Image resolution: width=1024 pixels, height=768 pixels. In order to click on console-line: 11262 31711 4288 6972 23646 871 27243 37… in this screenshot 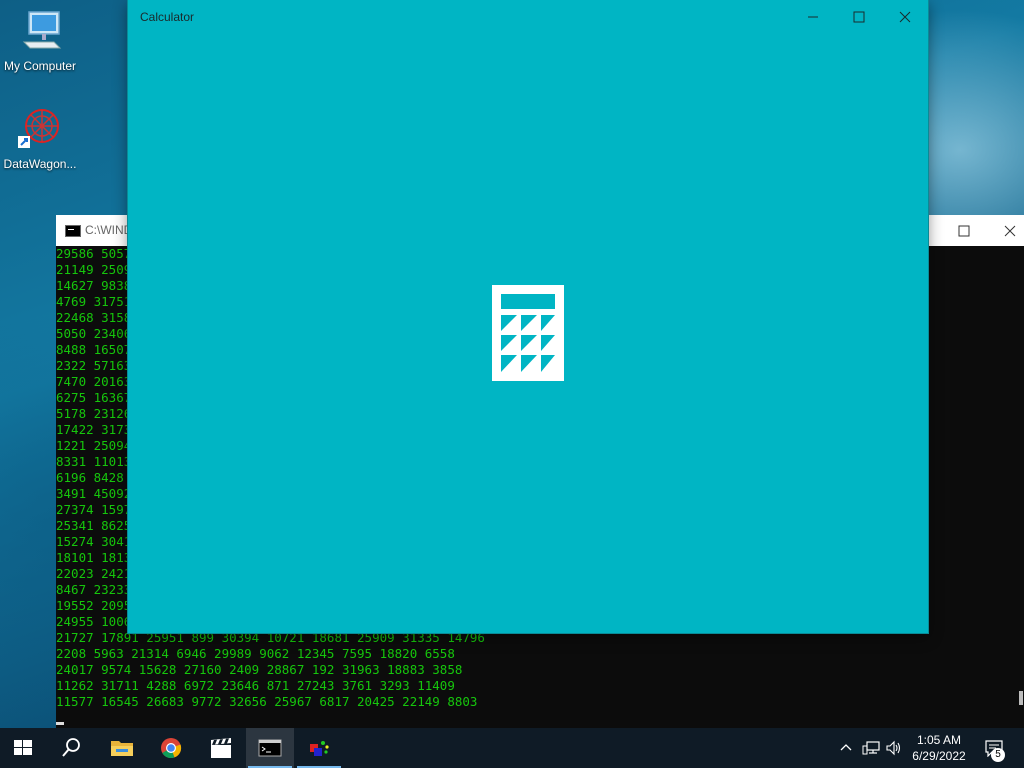, I will do `click(255, 685)`.